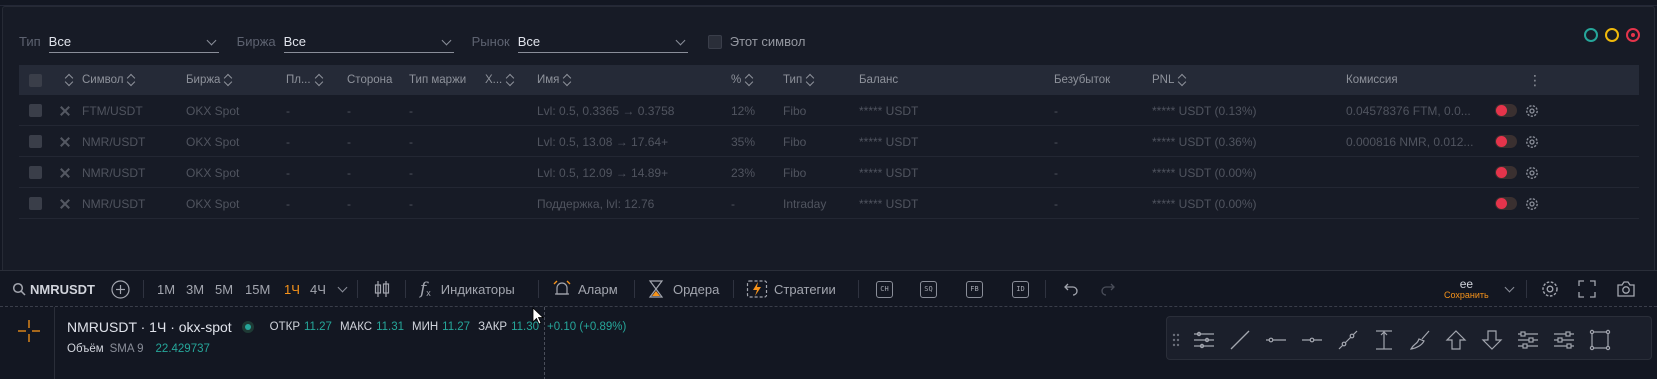  I want to click on ray-tool-icon, so click(1348, 340).